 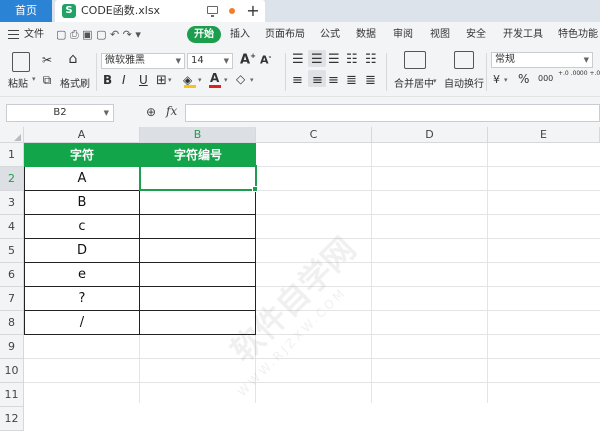 I want to click on paste-button: 粘贴, so click(x=18, y=82).